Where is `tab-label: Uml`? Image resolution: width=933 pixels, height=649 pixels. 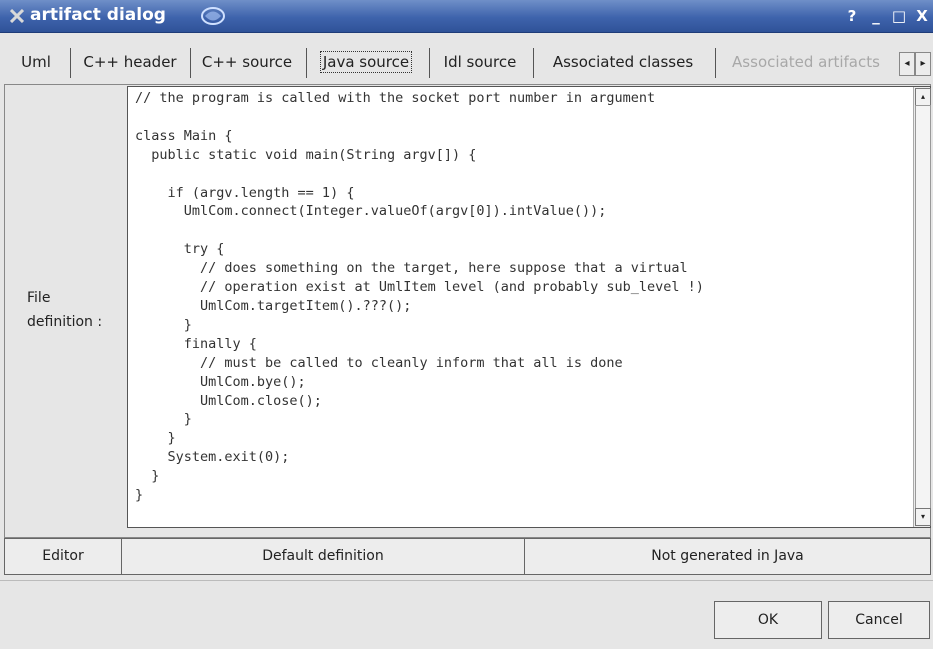 tab-label: Uml is located at coordinates (36, 62).